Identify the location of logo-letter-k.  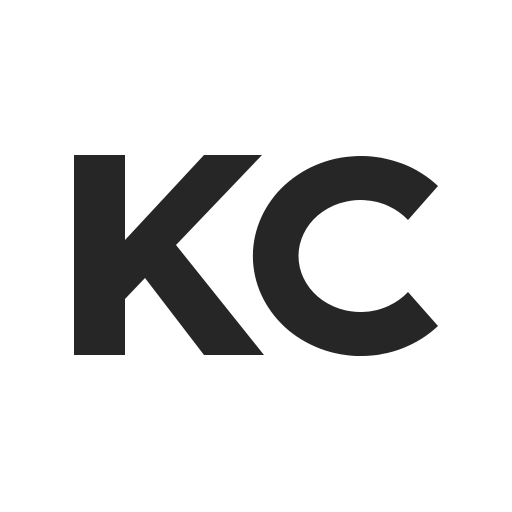
(169, 255).